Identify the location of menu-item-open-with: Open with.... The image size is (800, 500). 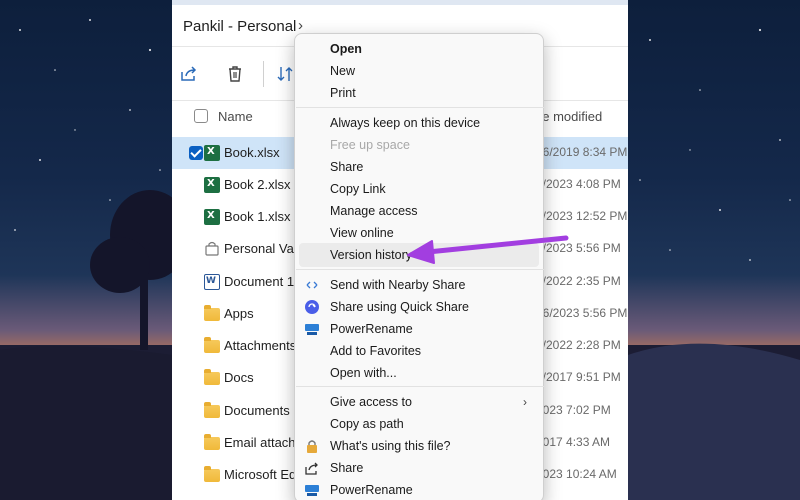
(363, 373).